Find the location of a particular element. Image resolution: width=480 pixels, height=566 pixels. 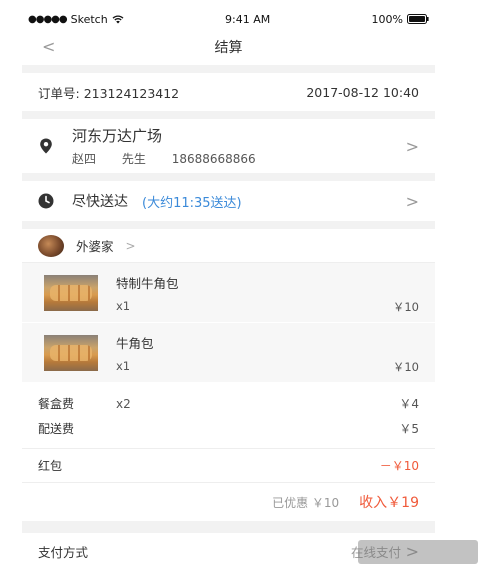

battery-percent: 100% is located at coordinates (387, 19).